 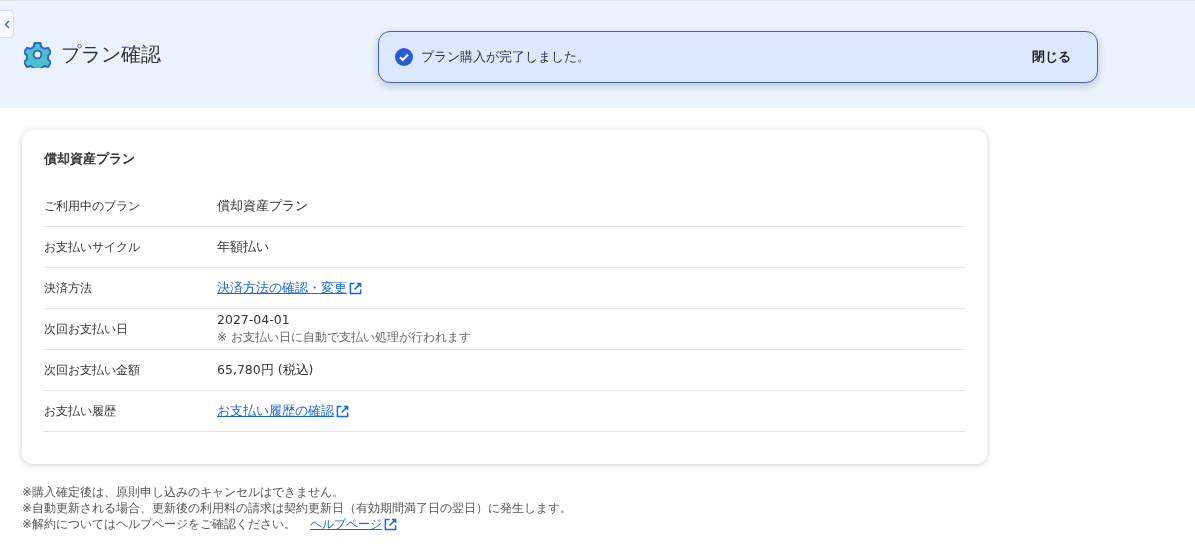 What do you see at coordinates (68, 288) in the screenshot?
I see `row-label: 決済方法` at bounding box center [68, 288].